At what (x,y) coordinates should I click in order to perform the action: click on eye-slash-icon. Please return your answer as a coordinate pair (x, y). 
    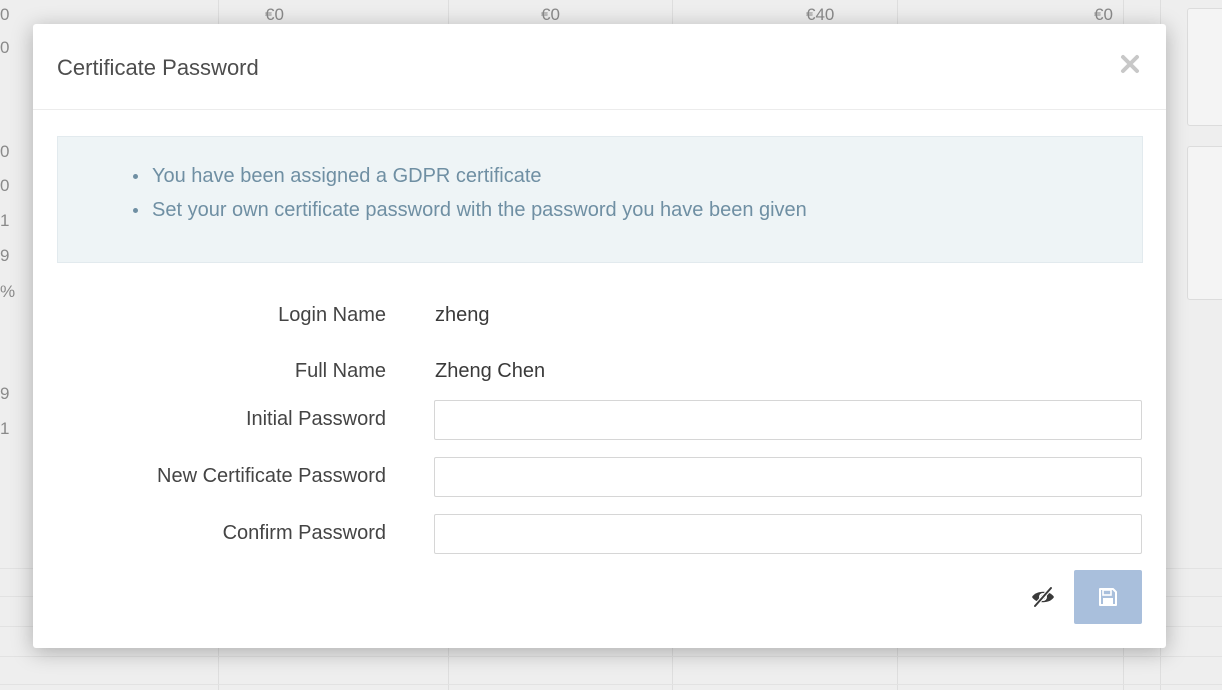
    Looking at the image, I should click on (1043, 597).